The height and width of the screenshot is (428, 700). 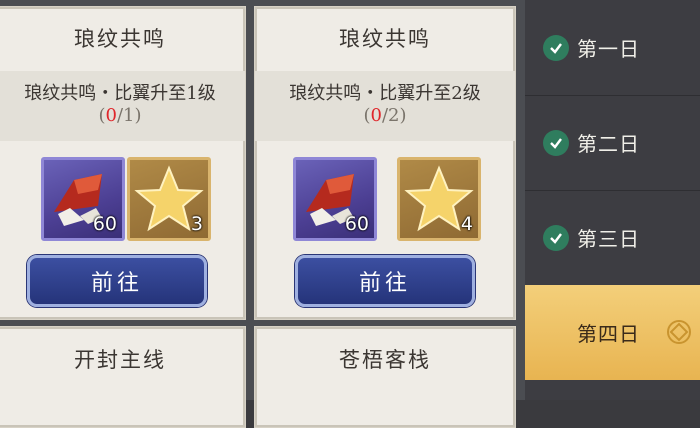 What do you see at coordinates (385, 115) in the screenshot?
I see `task-progress: (0/2)` at bounding box center [385, 115].